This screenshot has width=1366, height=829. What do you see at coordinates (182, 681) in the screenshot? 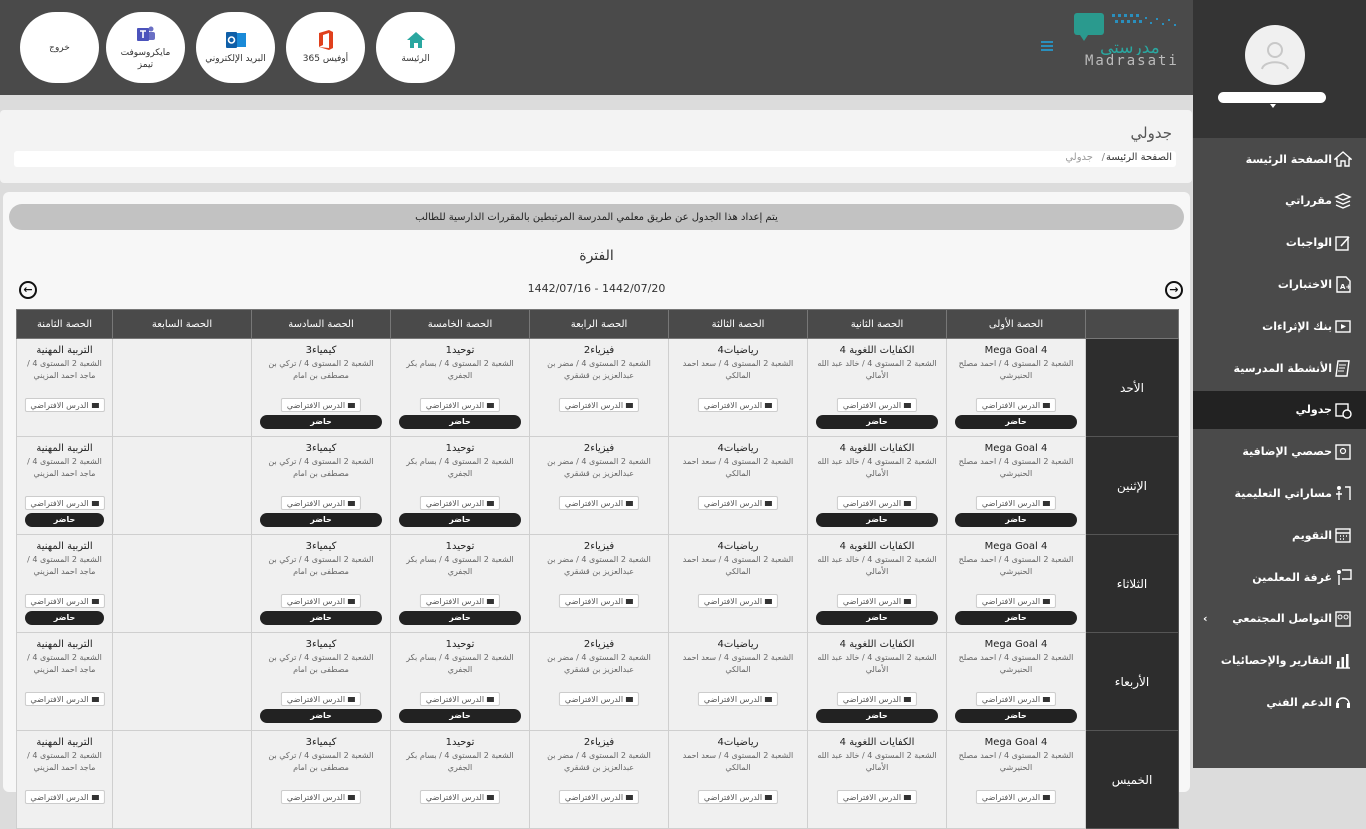
I see `schedule-cell` at bounding box center [182, 681].